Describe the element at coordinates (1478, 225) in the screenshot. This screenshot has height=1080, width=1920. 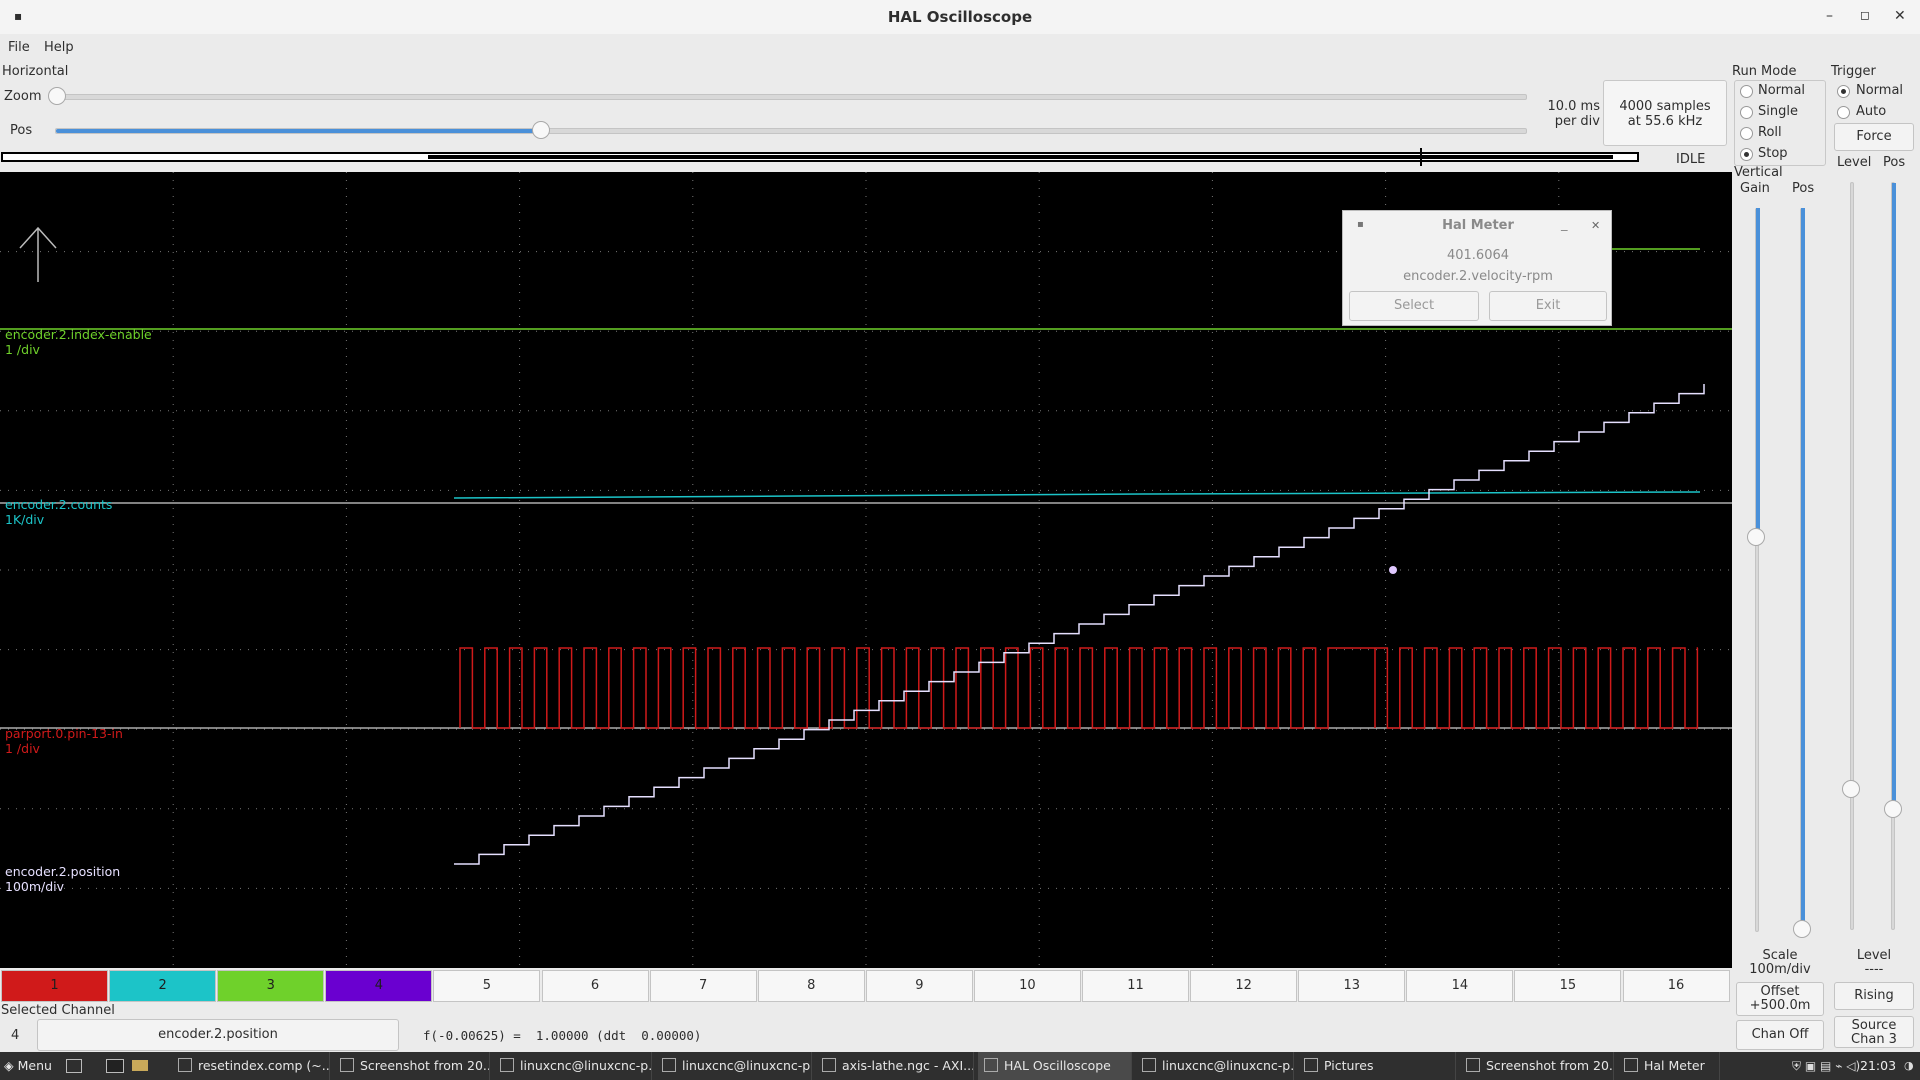
I see `hal-meter-title: Hal Meter` at that location.